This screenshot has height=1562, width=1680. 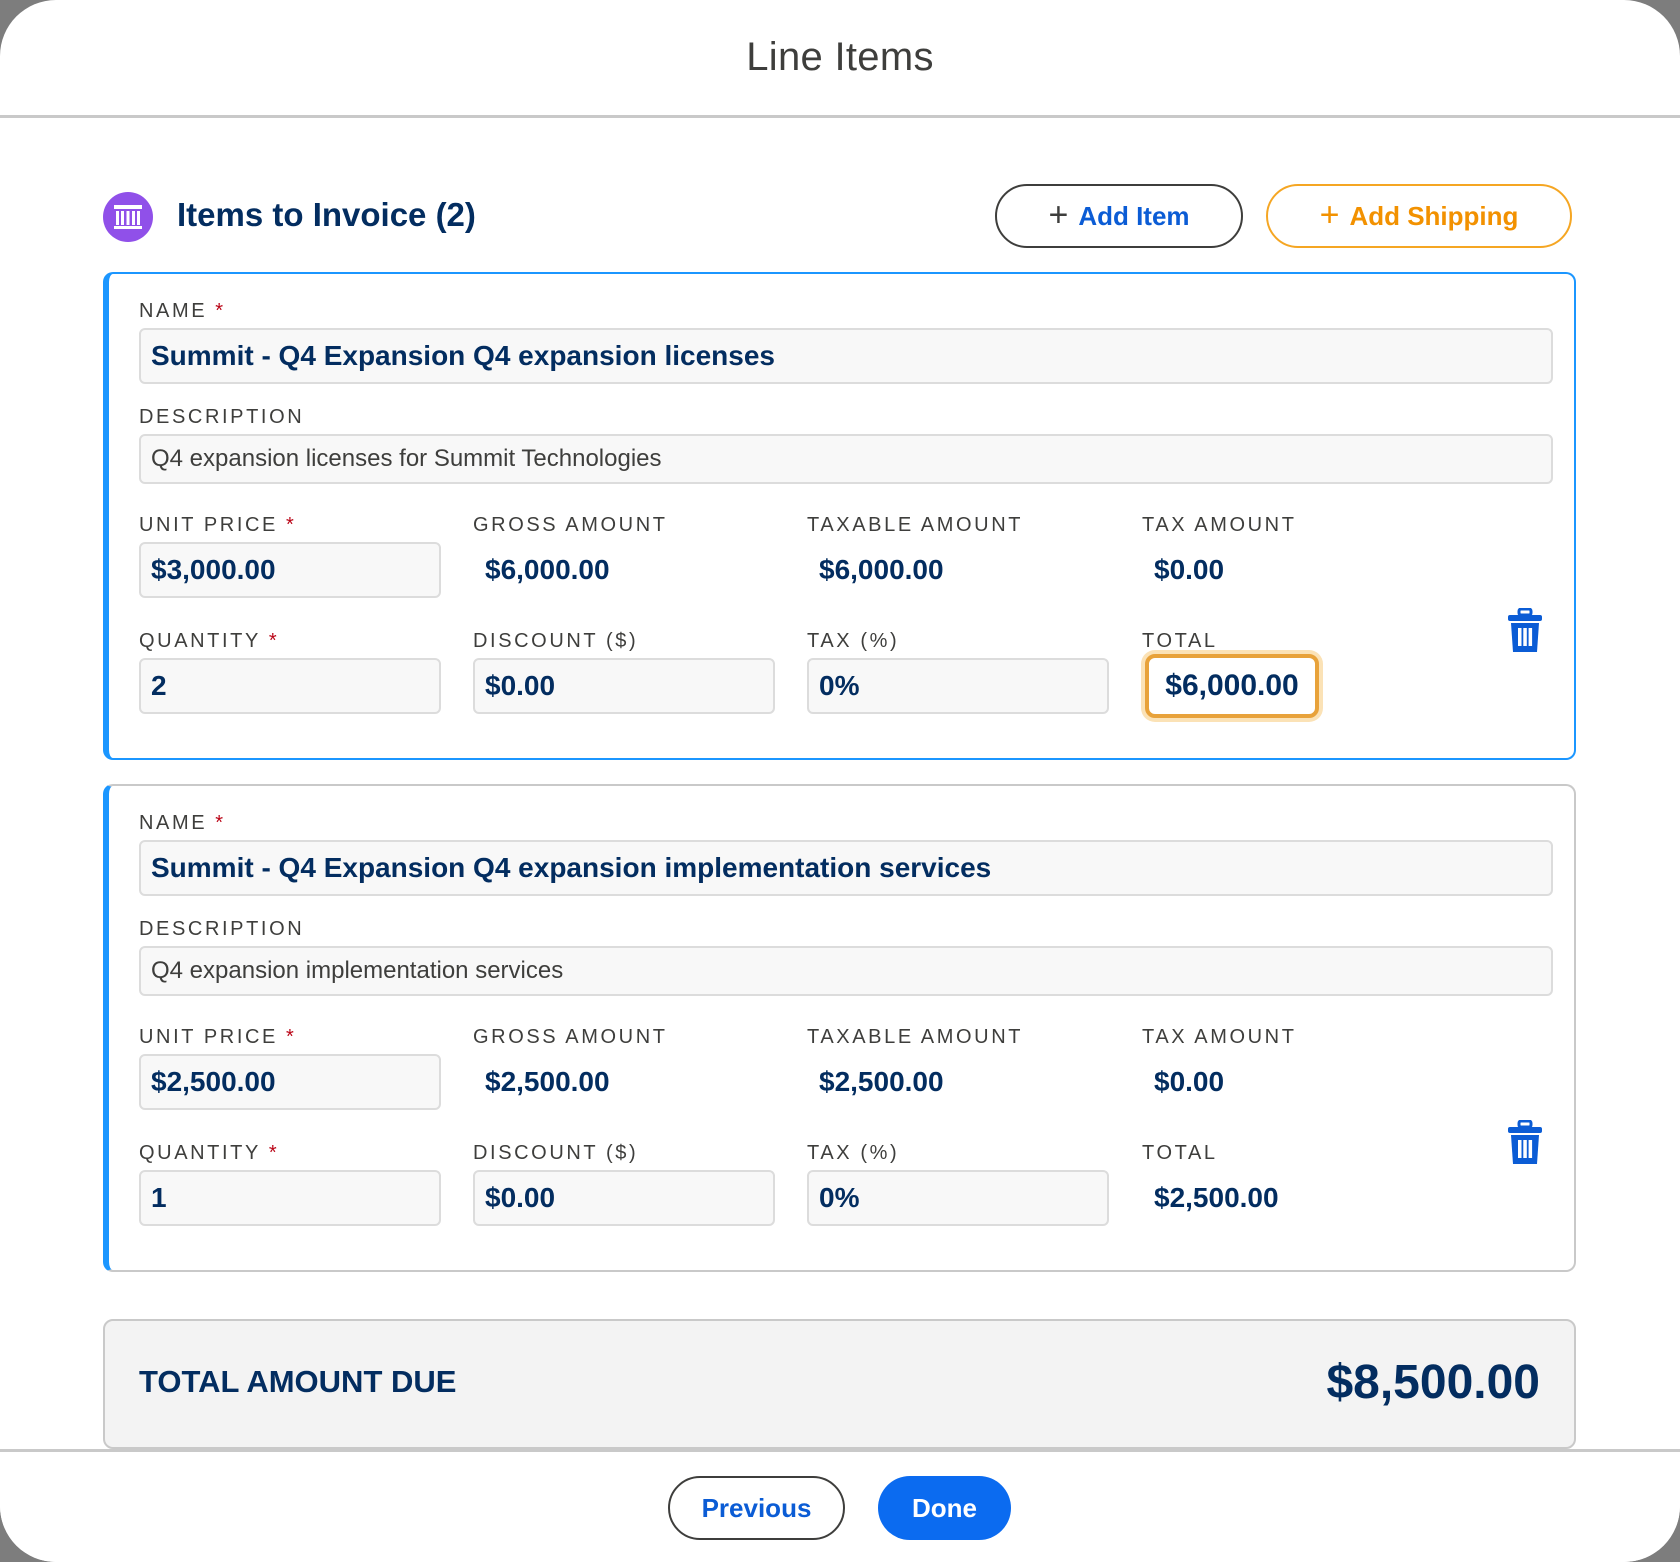 I want to click on taxable-amount-value: $2,500.00, so click(x=881, y=1081).